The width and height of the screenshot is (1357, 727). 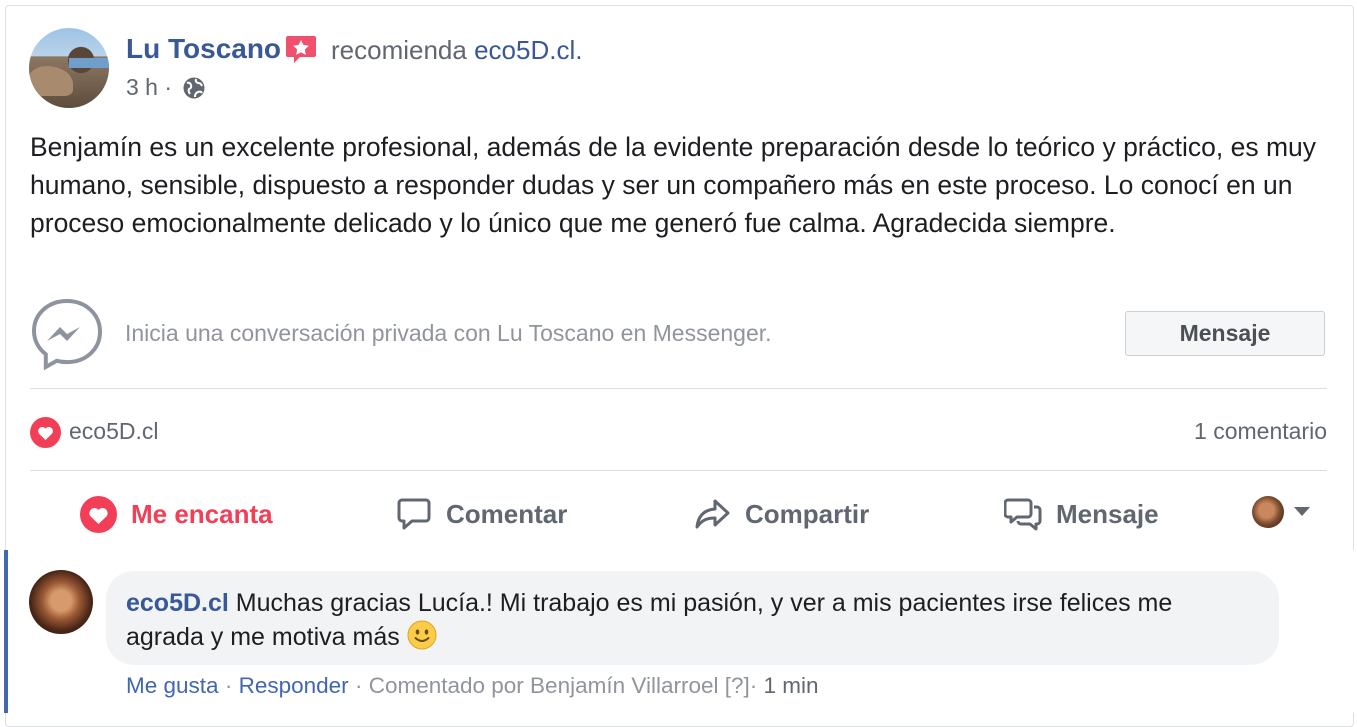 What do you see at coordinates (807, 513) in the screenshot?
I see `share-label: Compartir` at bounding box center [807, 513].